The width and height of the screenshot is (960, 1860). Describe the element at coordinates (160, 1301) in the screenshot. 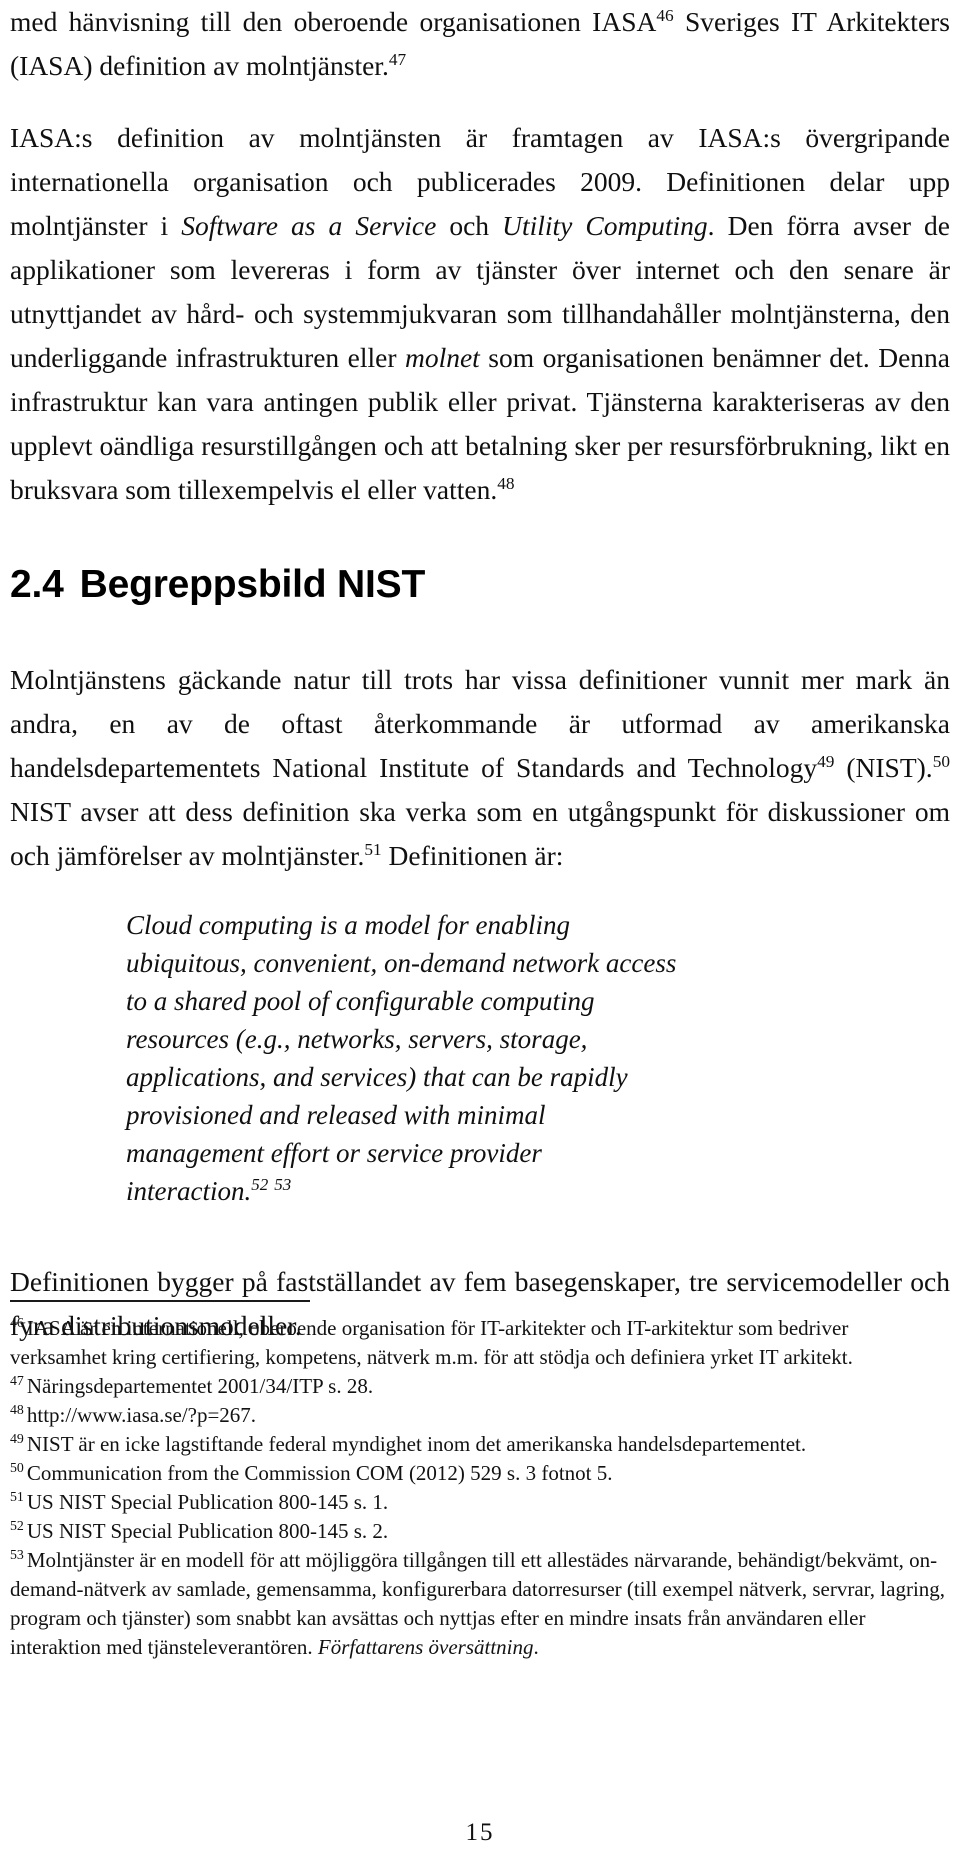

I see `footnote-separator-rule` at that location.